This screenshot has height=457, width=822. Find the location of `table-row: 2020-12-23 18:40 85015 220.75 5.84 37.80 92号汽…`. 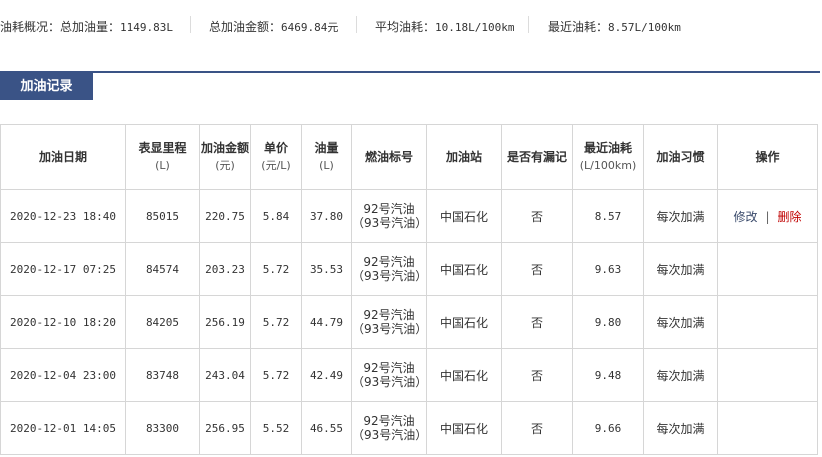

table-row: 2020-12-23 18:40 85015 220.75 5.84 37.80 92号汽… is located at coordinates (409, 216).